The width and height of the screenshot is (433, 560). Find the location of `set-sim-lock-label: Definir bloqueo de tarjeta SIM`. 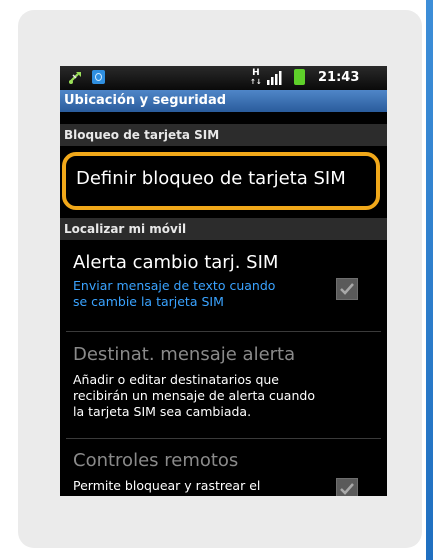

set-sim-lock-label: Definir bloqueo de tarjeta SIM is located at coordinates (211, 178).